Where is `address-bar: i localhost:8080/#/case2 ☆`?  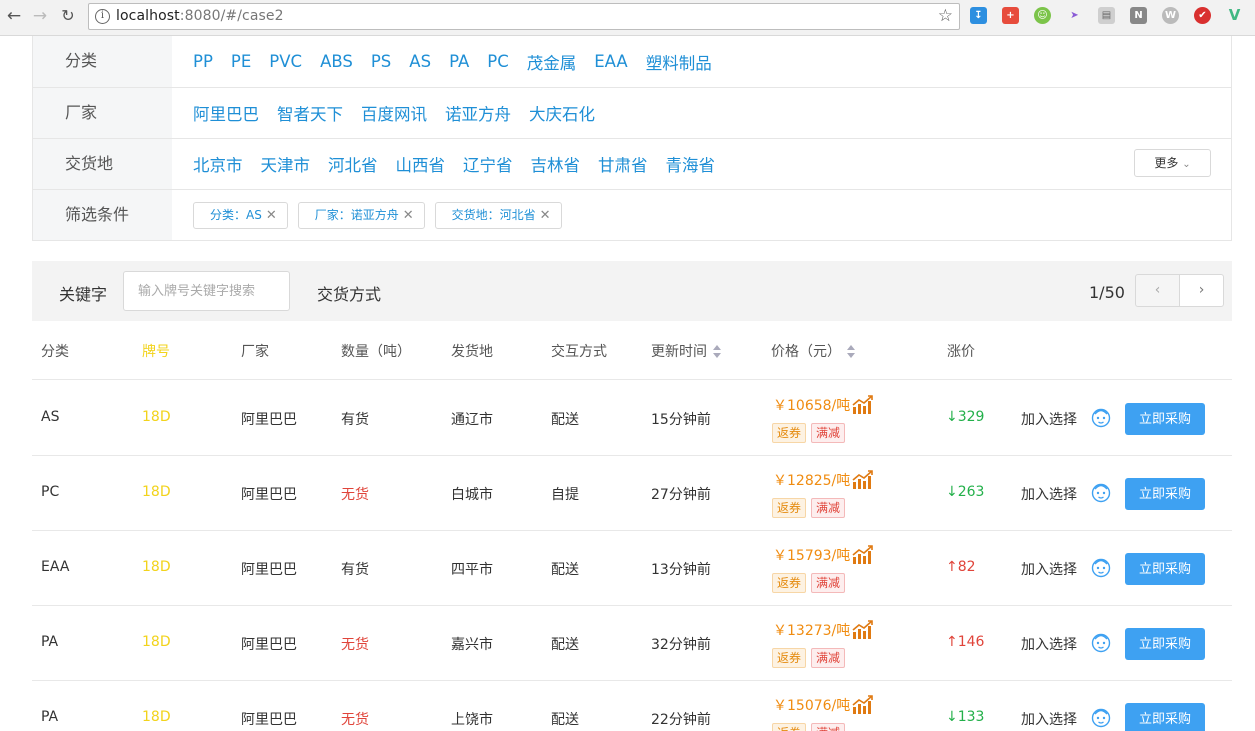 address-bar: i localhost:8080/#/case2 ☆ is located at coordinates (524, 16).